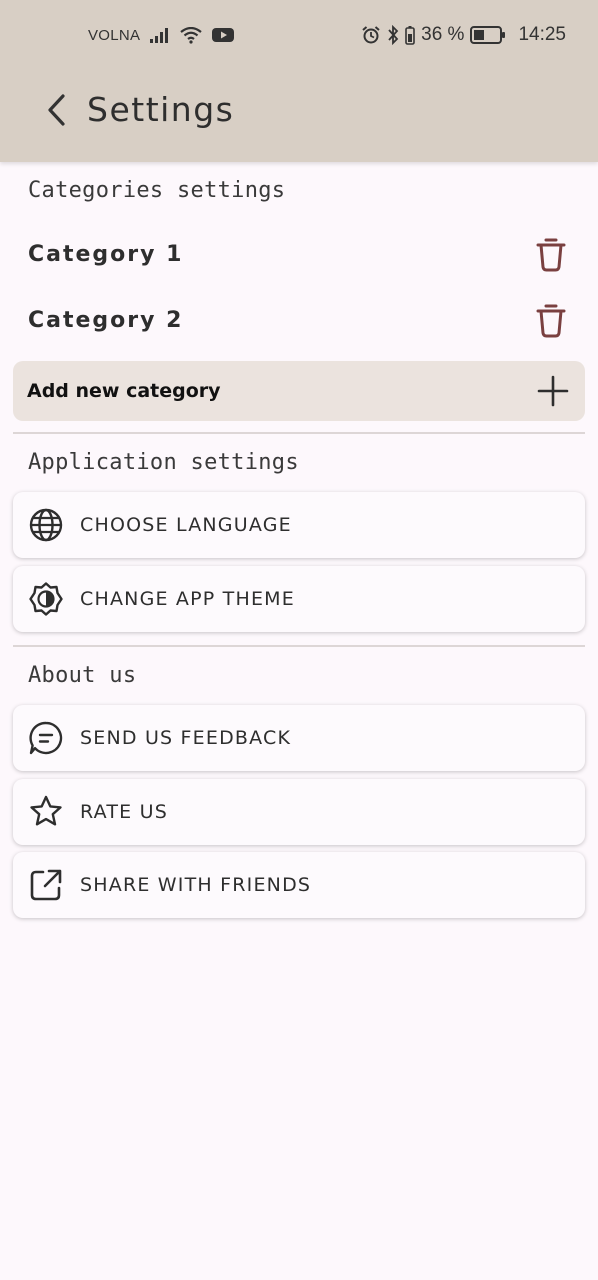 This screenshot has height=1280, width=598. Describe the element at coordinates (124, 391) in the screenshot. I see `add-category-label: Add new category` at that location.